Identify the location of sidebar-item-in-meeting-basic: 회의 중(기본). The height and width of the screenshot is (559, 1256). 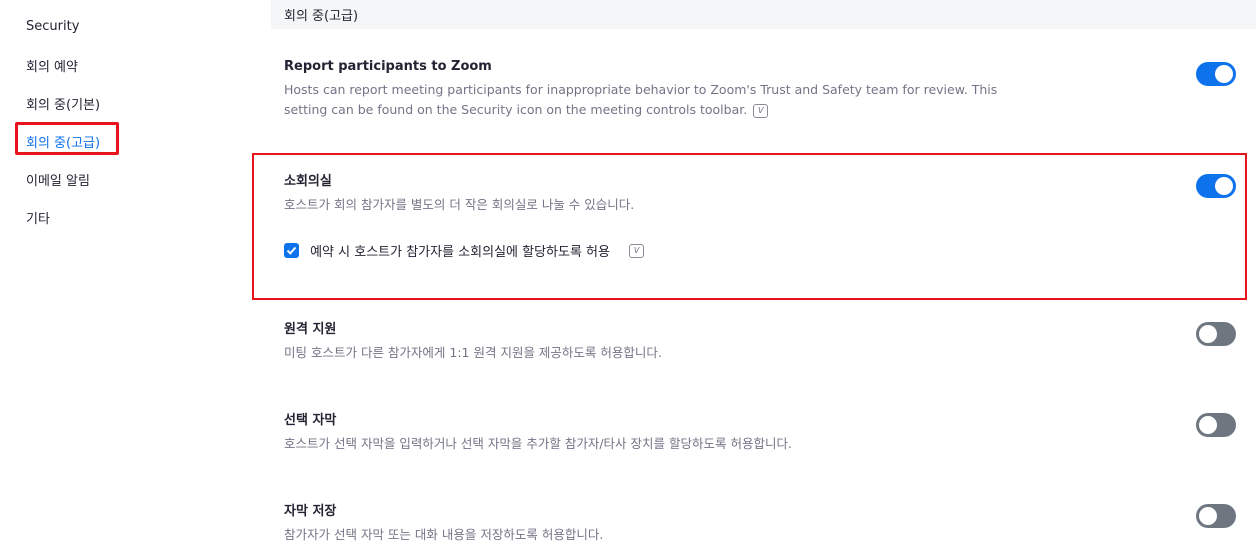
(63, 103).